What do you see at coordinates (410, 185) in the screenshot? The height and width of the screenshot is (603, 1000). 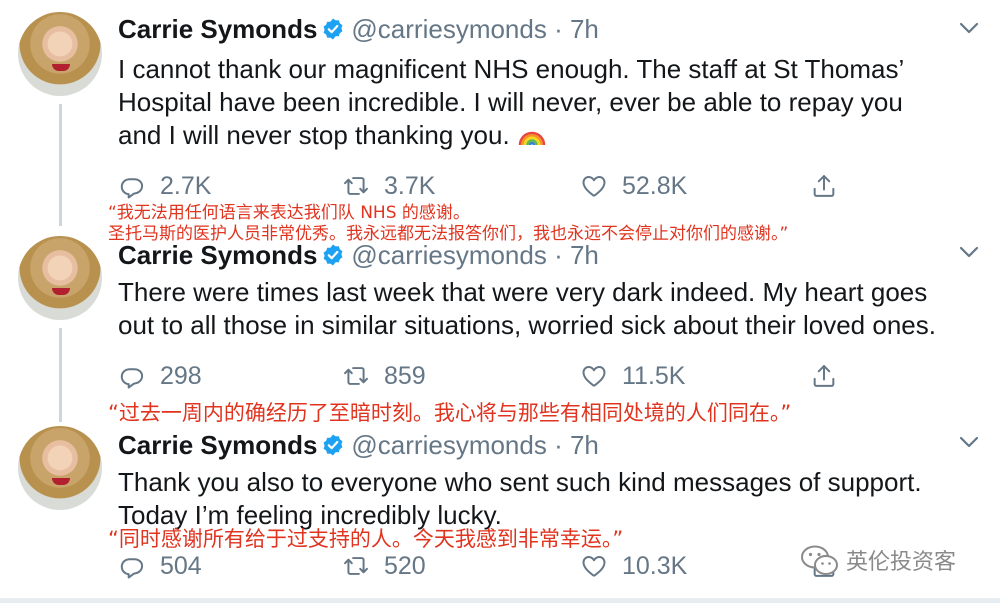 I see `retweet-count: 3.7K` at bounding box center [410, 185].